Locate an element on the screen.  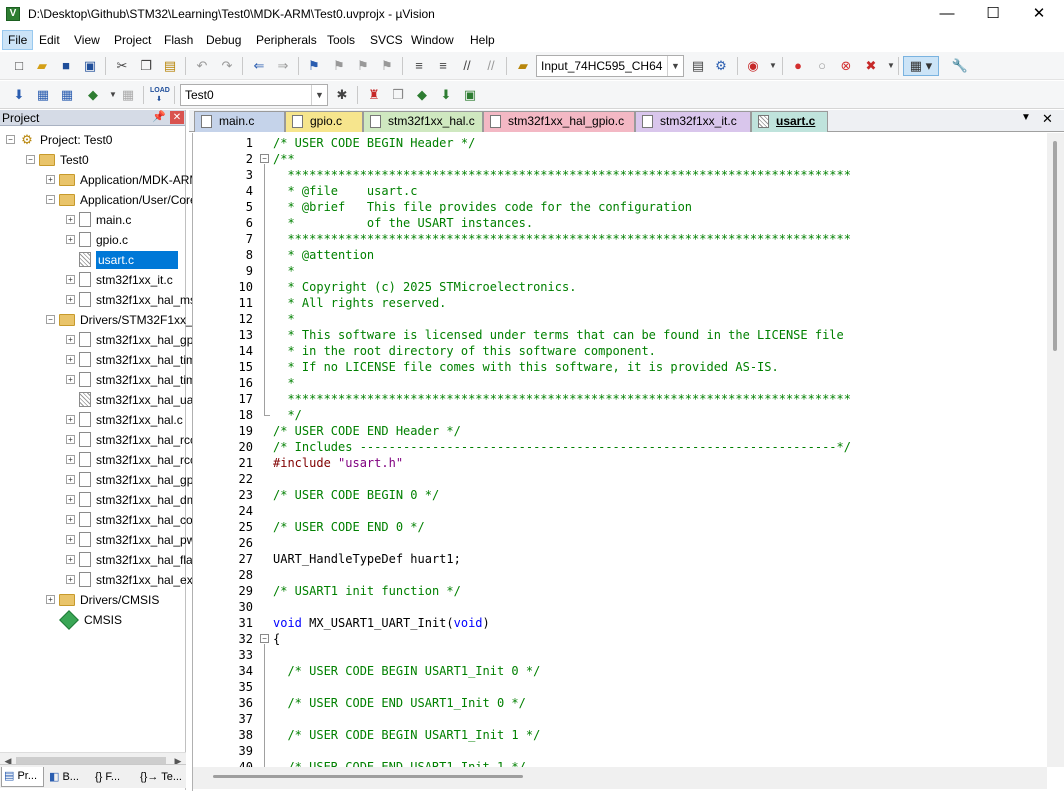
tree-item-file: + stm32f1xx_it.c is located at coordinates (119, 279).